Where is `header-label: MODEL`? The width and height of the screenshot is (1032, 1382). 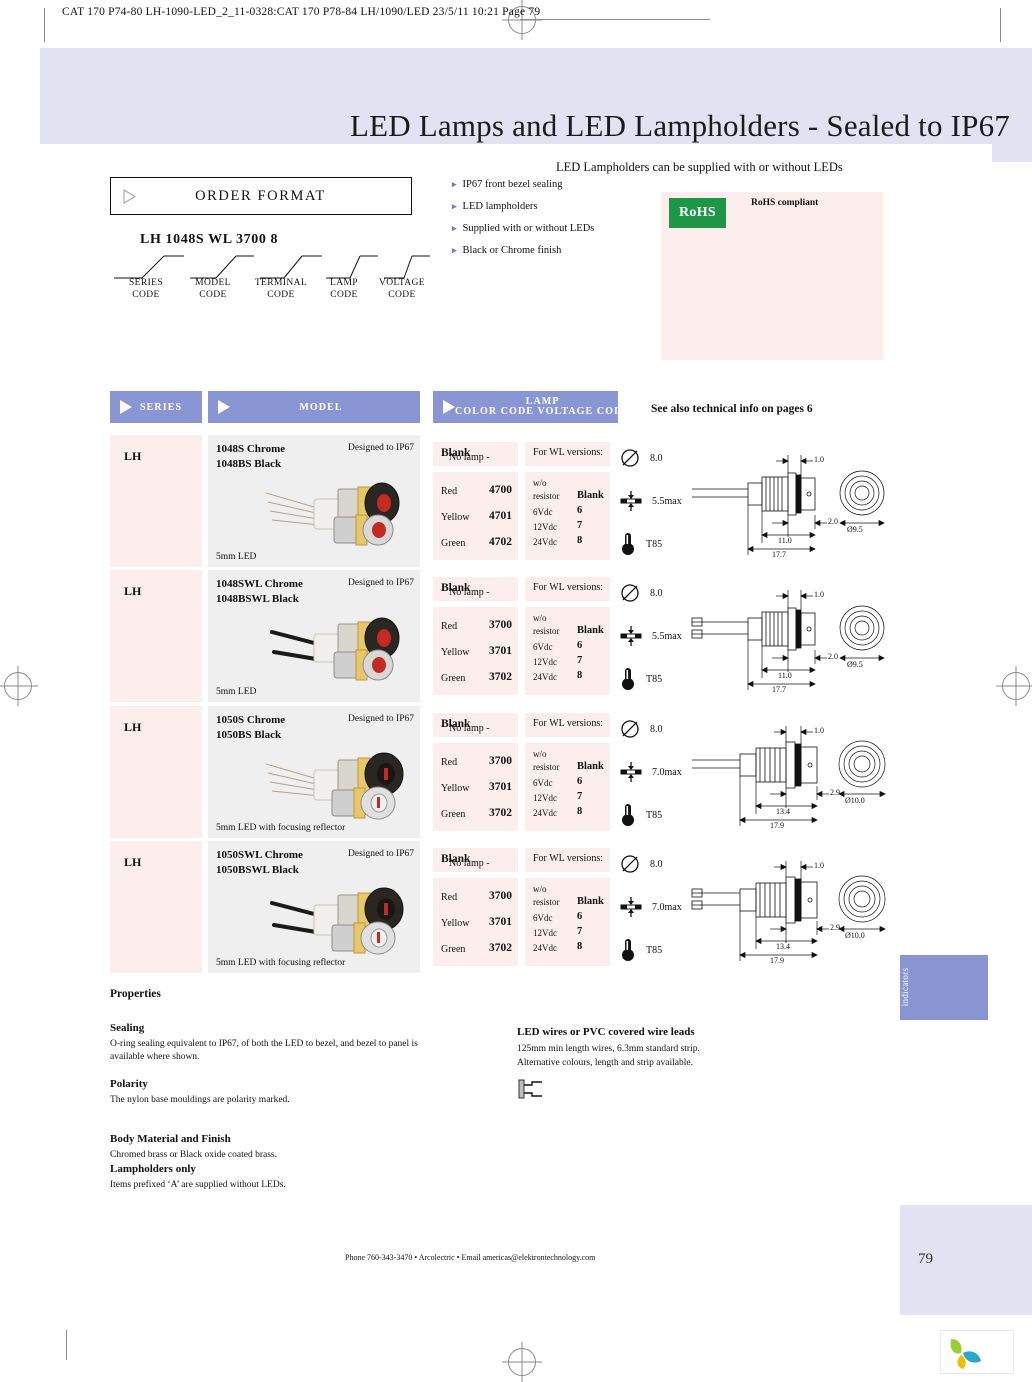 header-label: MODEL is located at coordinates (321, 407).